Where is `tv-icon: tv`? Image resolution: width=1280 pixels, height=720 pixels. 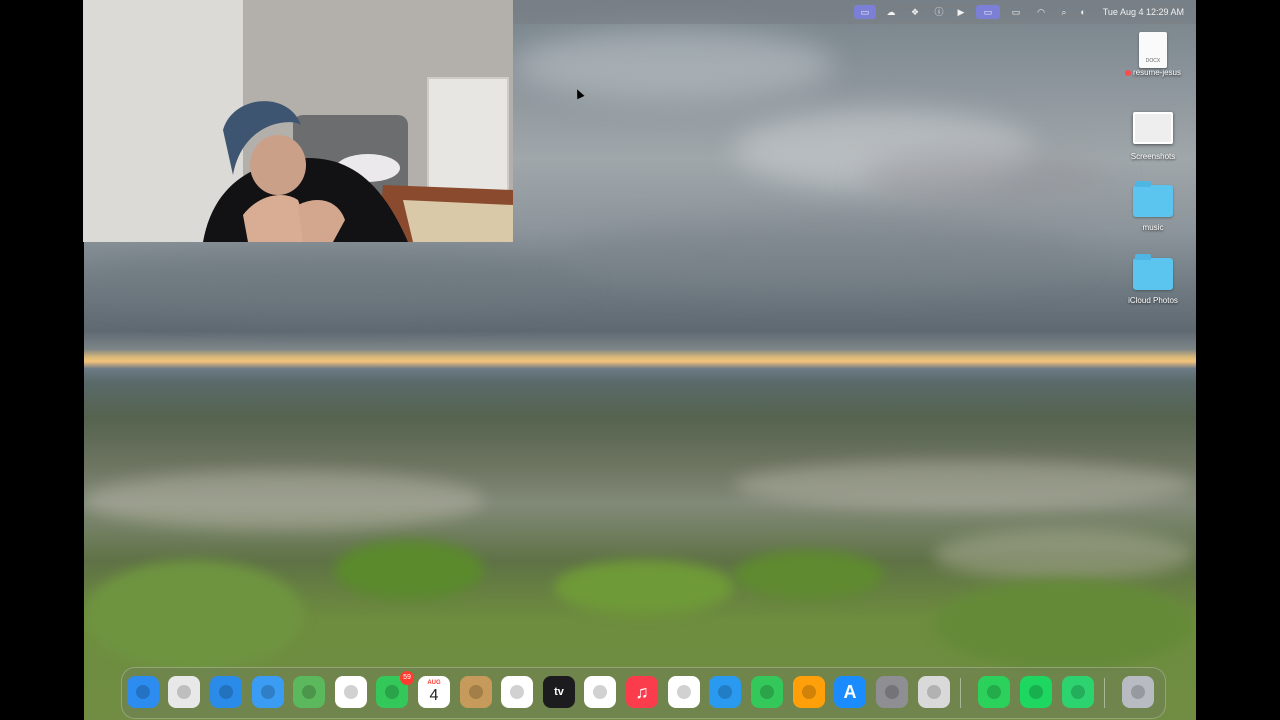 tv-icon: tv is located at coordinates (559, 692).